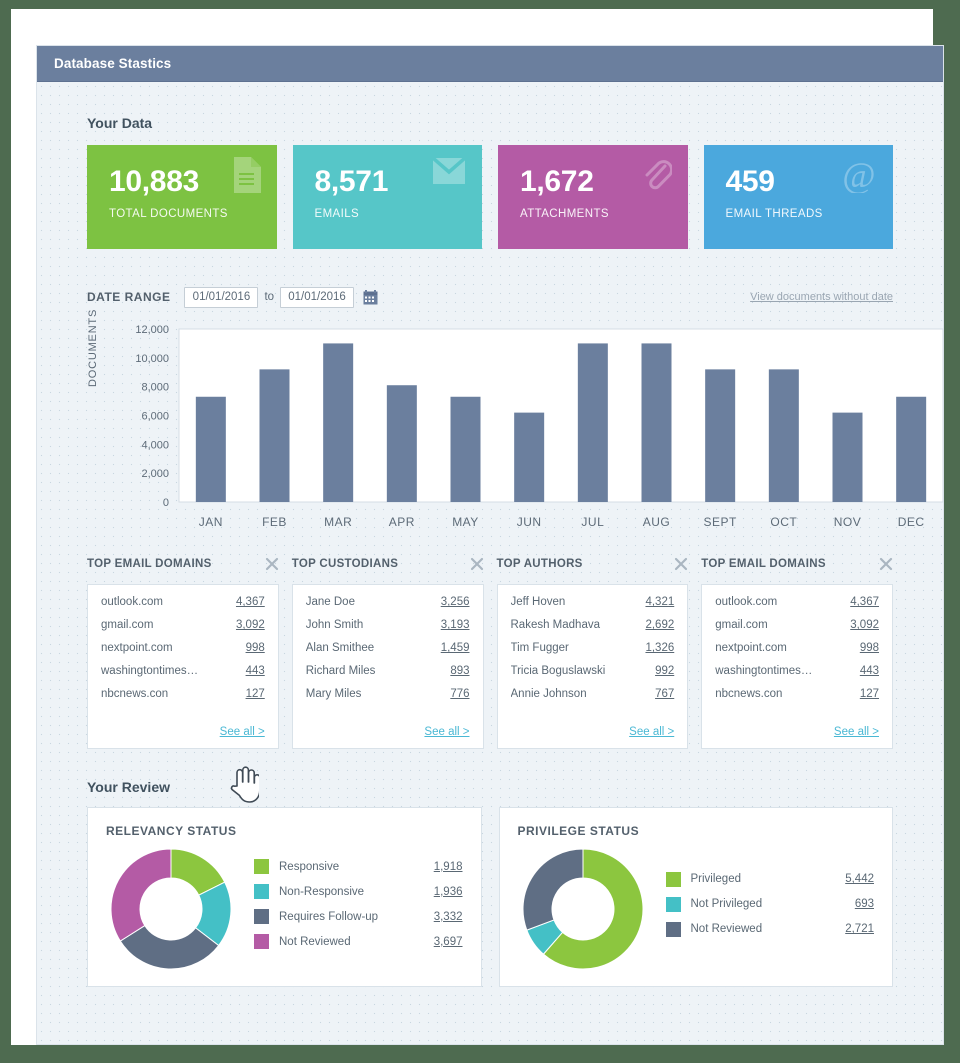  What do you see at coordinates (593, 694) in the screenshot?
I see `list-item: Annie Johnson 767` at bounding box center [593, 694].